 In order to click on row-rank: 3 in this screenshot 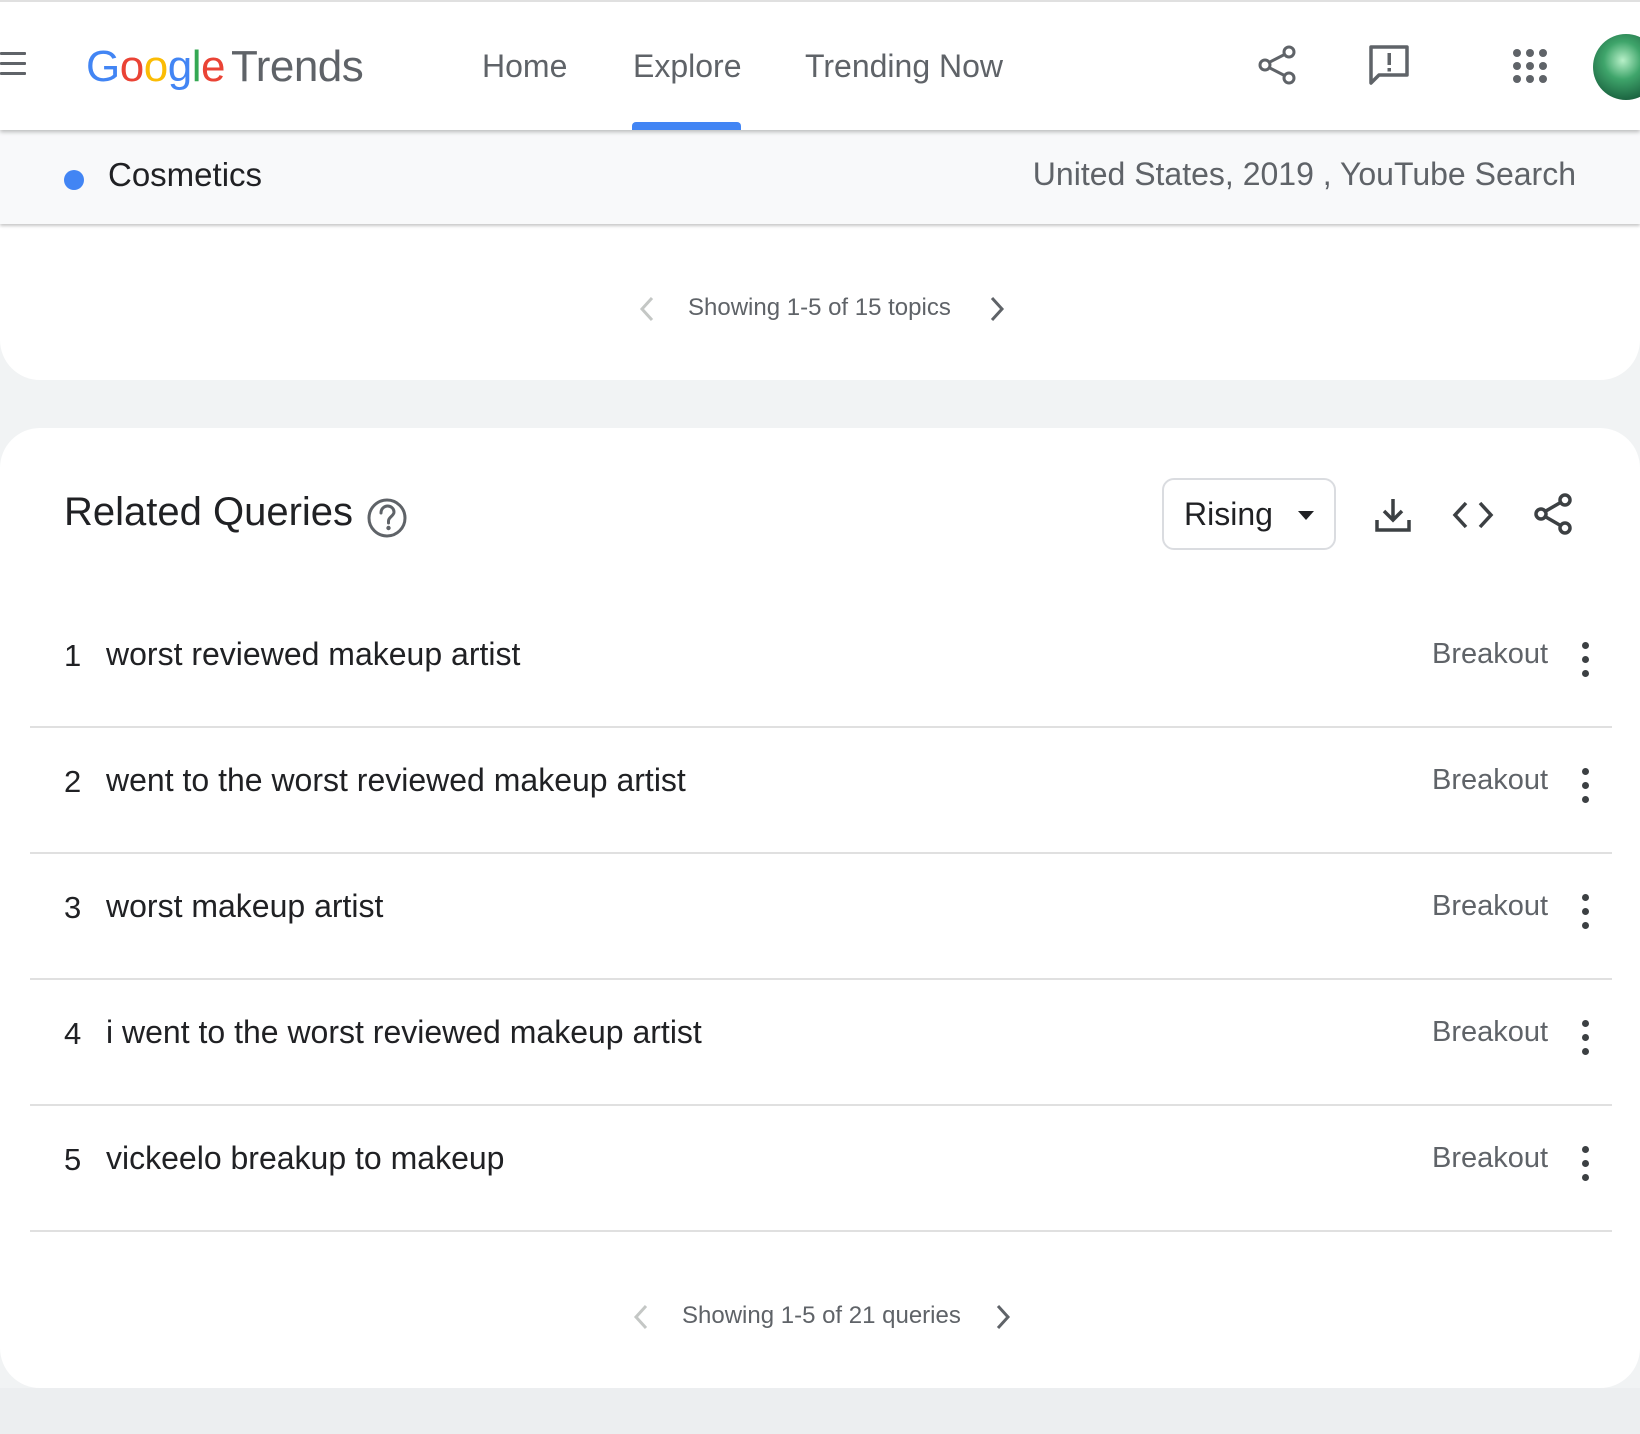, I will do `click(73, 907)`.